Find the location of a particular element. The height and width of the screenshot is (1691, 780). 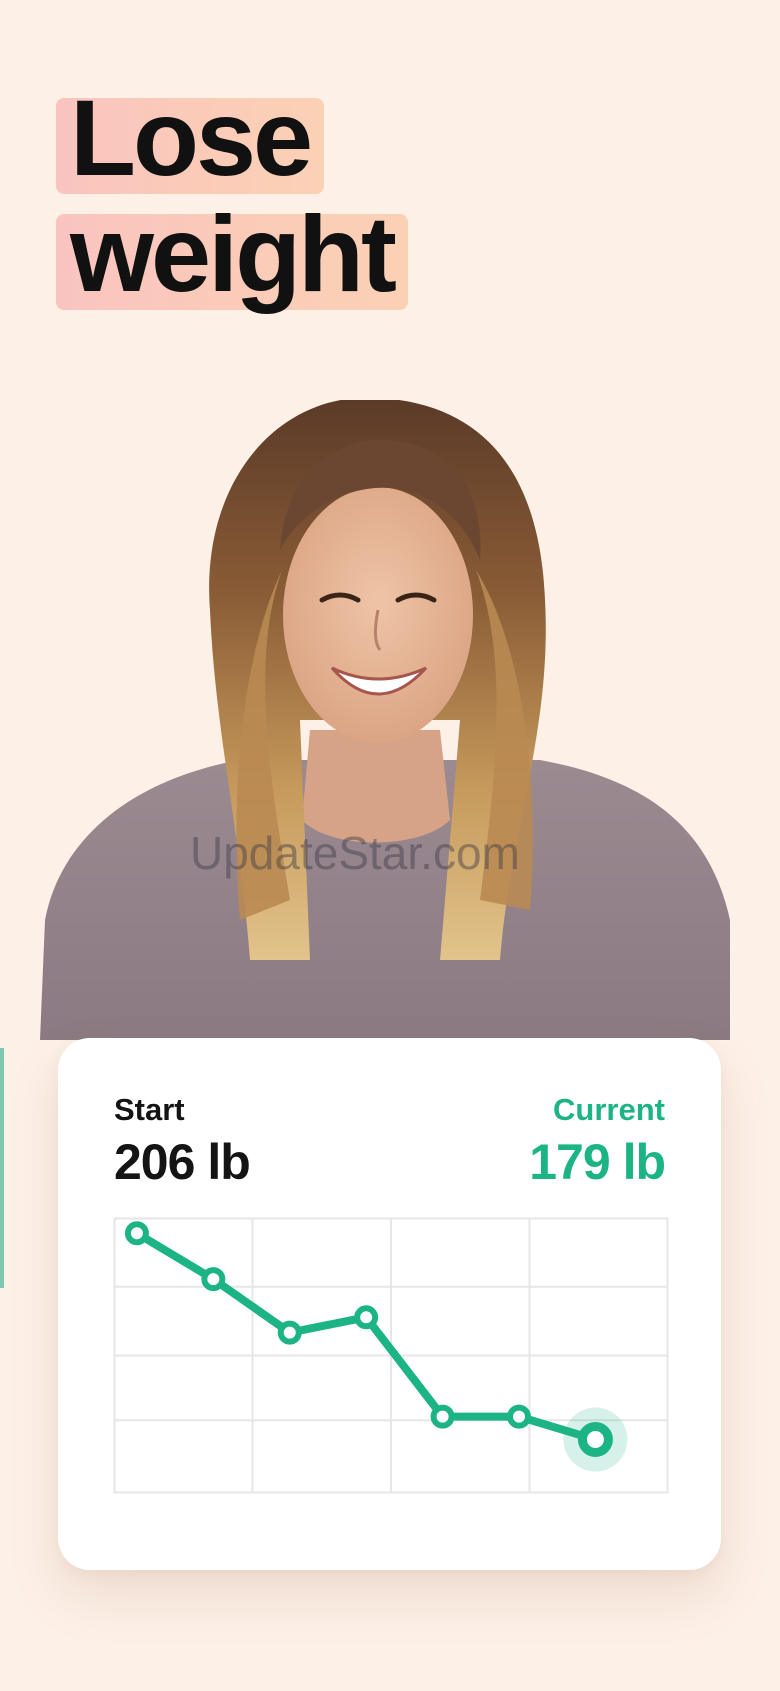

headline-line-2: weight is located at coordinates (232, 255).